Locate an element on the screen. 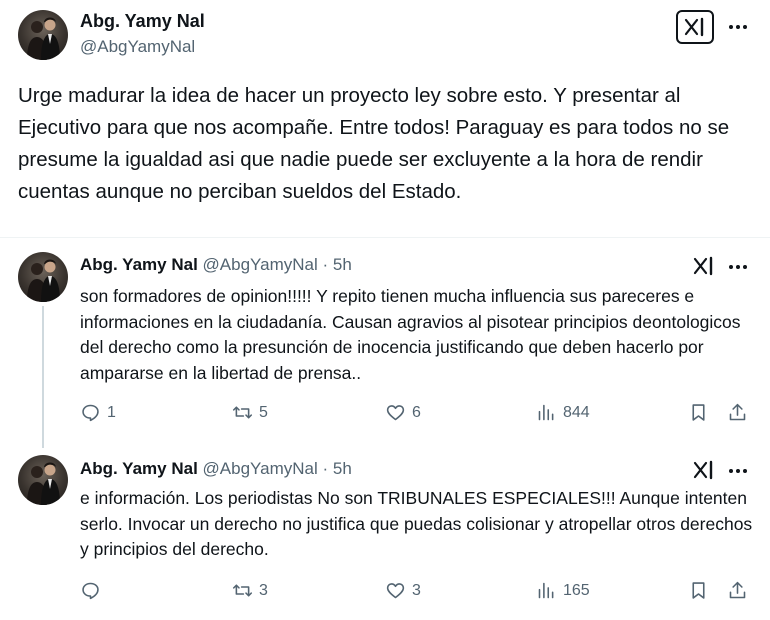 This screenshot has height=620, width=770. like-button: 6 is located at coordinates (403, 412).